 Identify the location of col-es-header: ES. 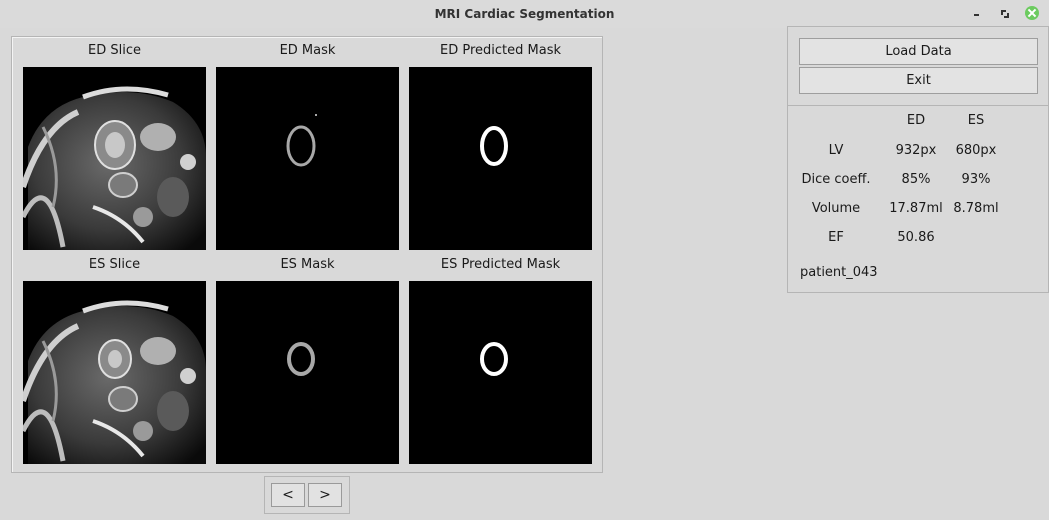
(976, 120).